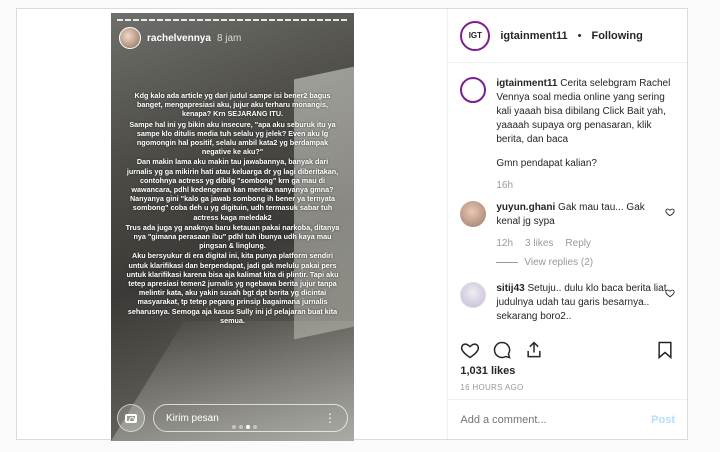 The height and width of the screenshot is (452, 720). What do you see at coordinates (533, 36) in the screenshot?
I see `account-username: igtainment11` at bounding box center [533, 36].